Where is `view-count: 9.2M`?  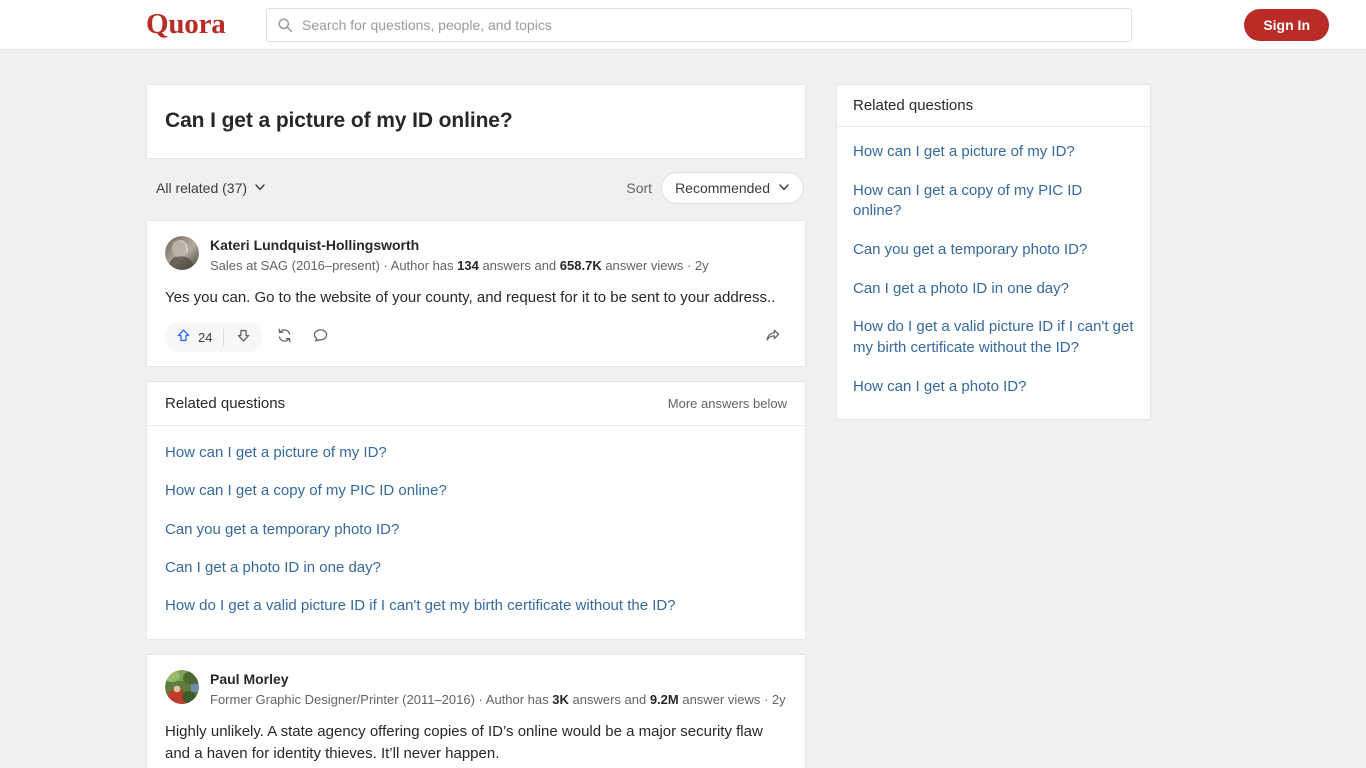 view-count: 9.2M is located at coordinates (664, 700).